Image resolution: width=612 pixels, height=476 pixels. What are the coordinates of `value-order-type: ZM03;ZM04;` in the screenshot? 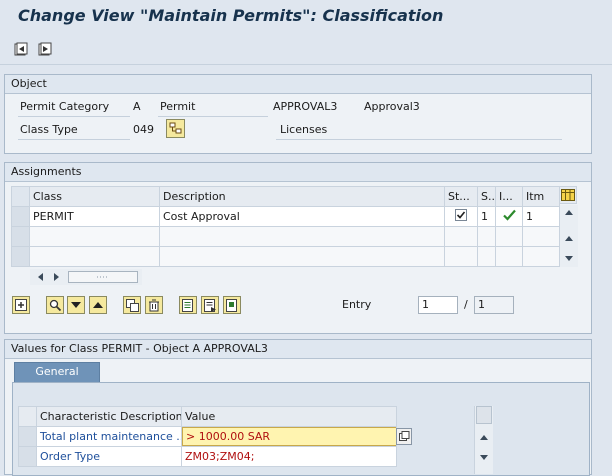 It's located at (289, 456).